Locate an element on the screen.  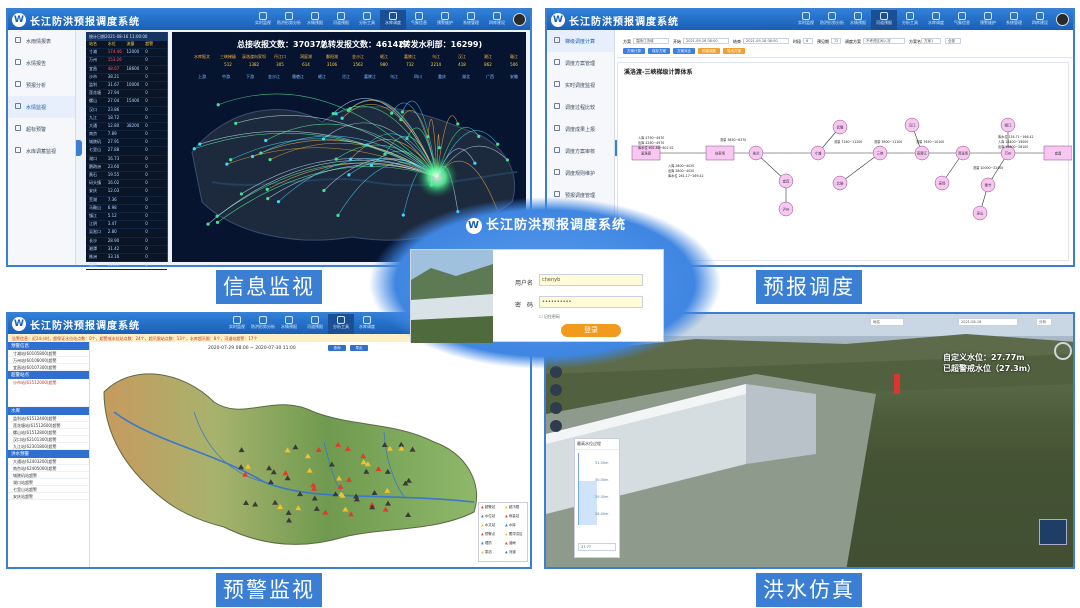
lead-time-input: 72 is located at coordinates (836, 41).